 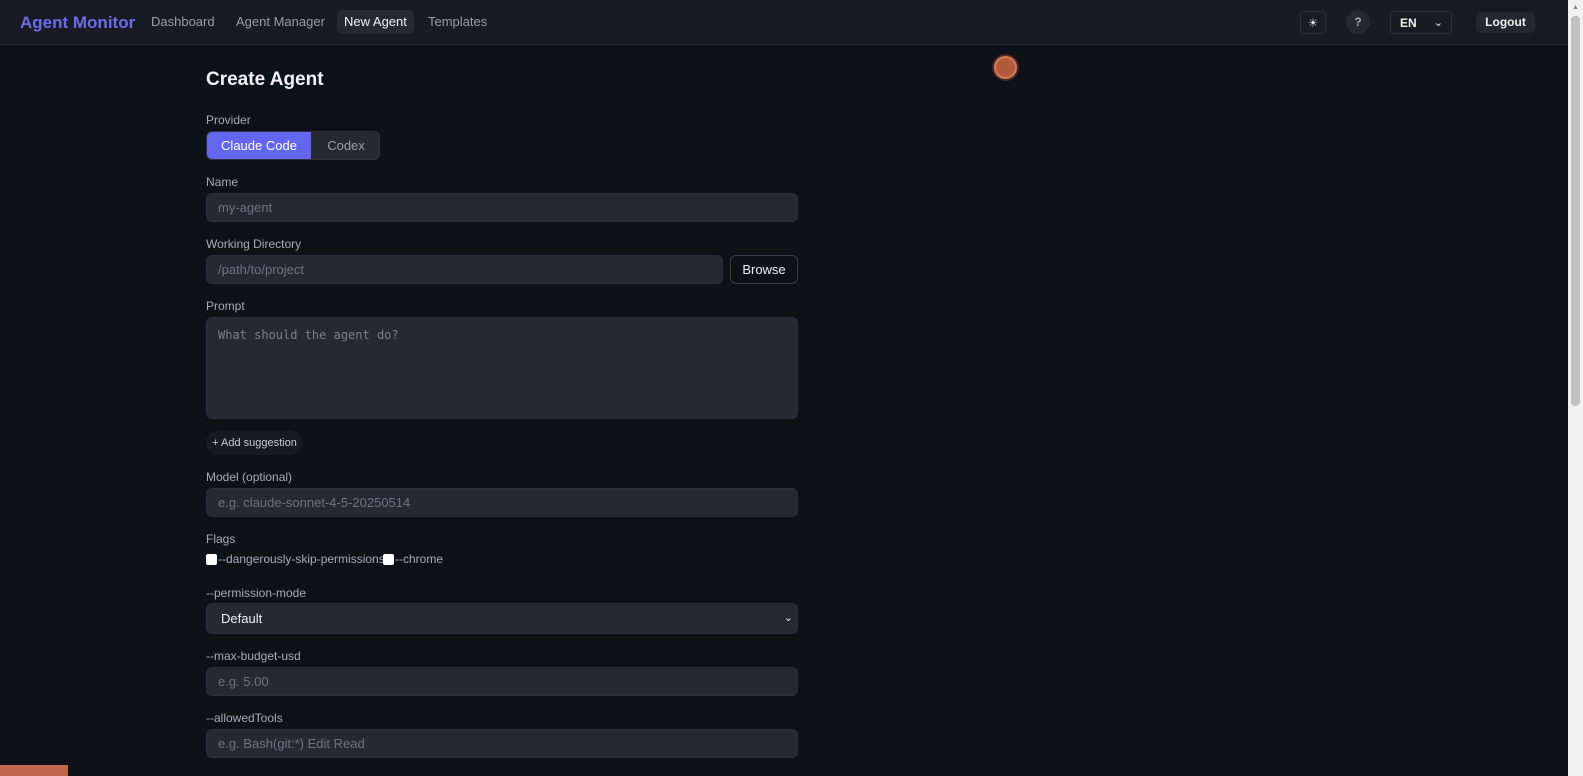 What do you see at coordinates (222, 182) in the screenshot?
I see `name-label: Name` at bounding box center [222, 182].